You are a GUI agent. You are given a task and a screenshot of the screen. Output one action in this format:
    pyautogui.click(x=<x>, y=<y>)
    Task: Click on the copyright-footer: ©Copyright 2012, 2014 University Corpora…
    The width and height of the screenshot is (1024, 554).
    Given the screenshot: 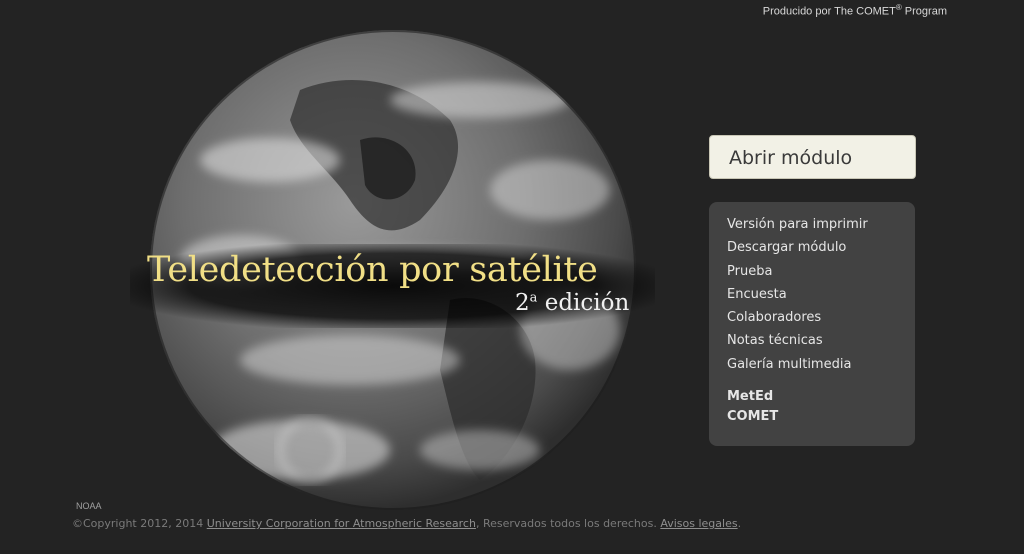 What is the action you would take?
    pyautogui.click(x=406, y=523)
    